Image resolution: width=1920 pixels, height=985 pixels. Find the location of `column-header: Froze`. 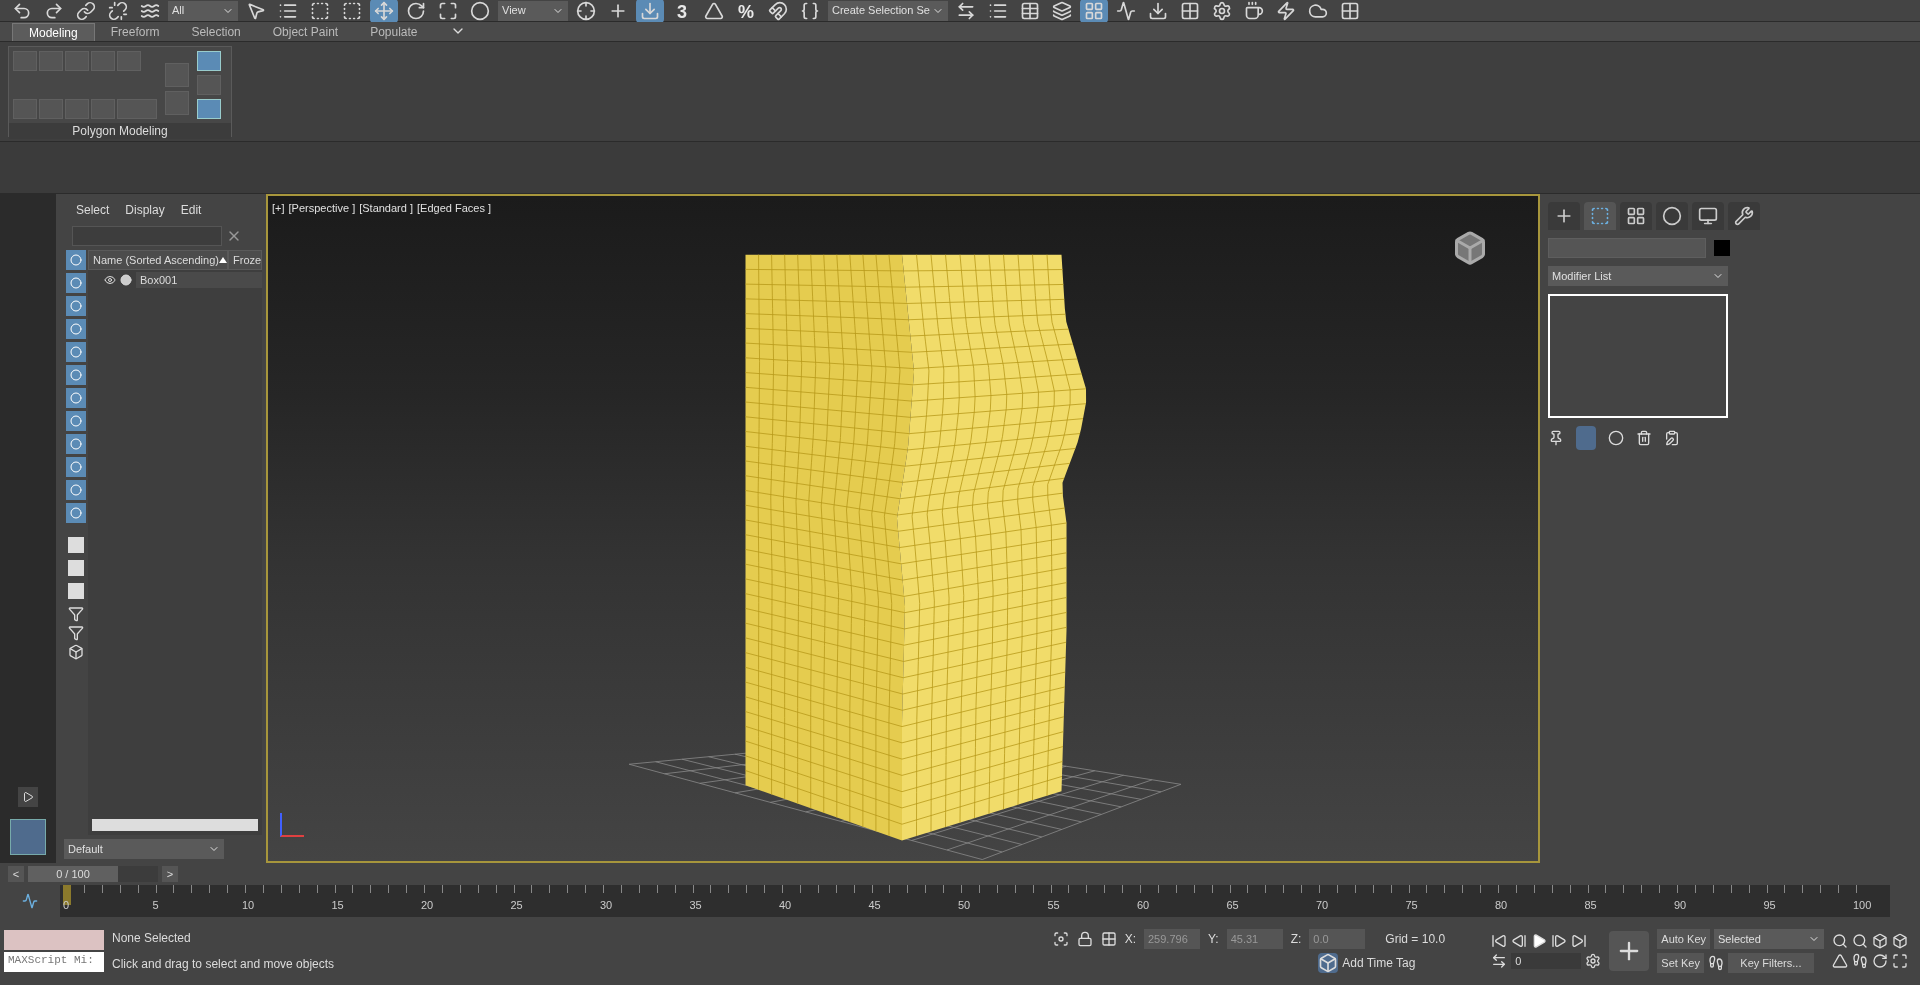

column-header: Froze is located at coordinates (245, 260).